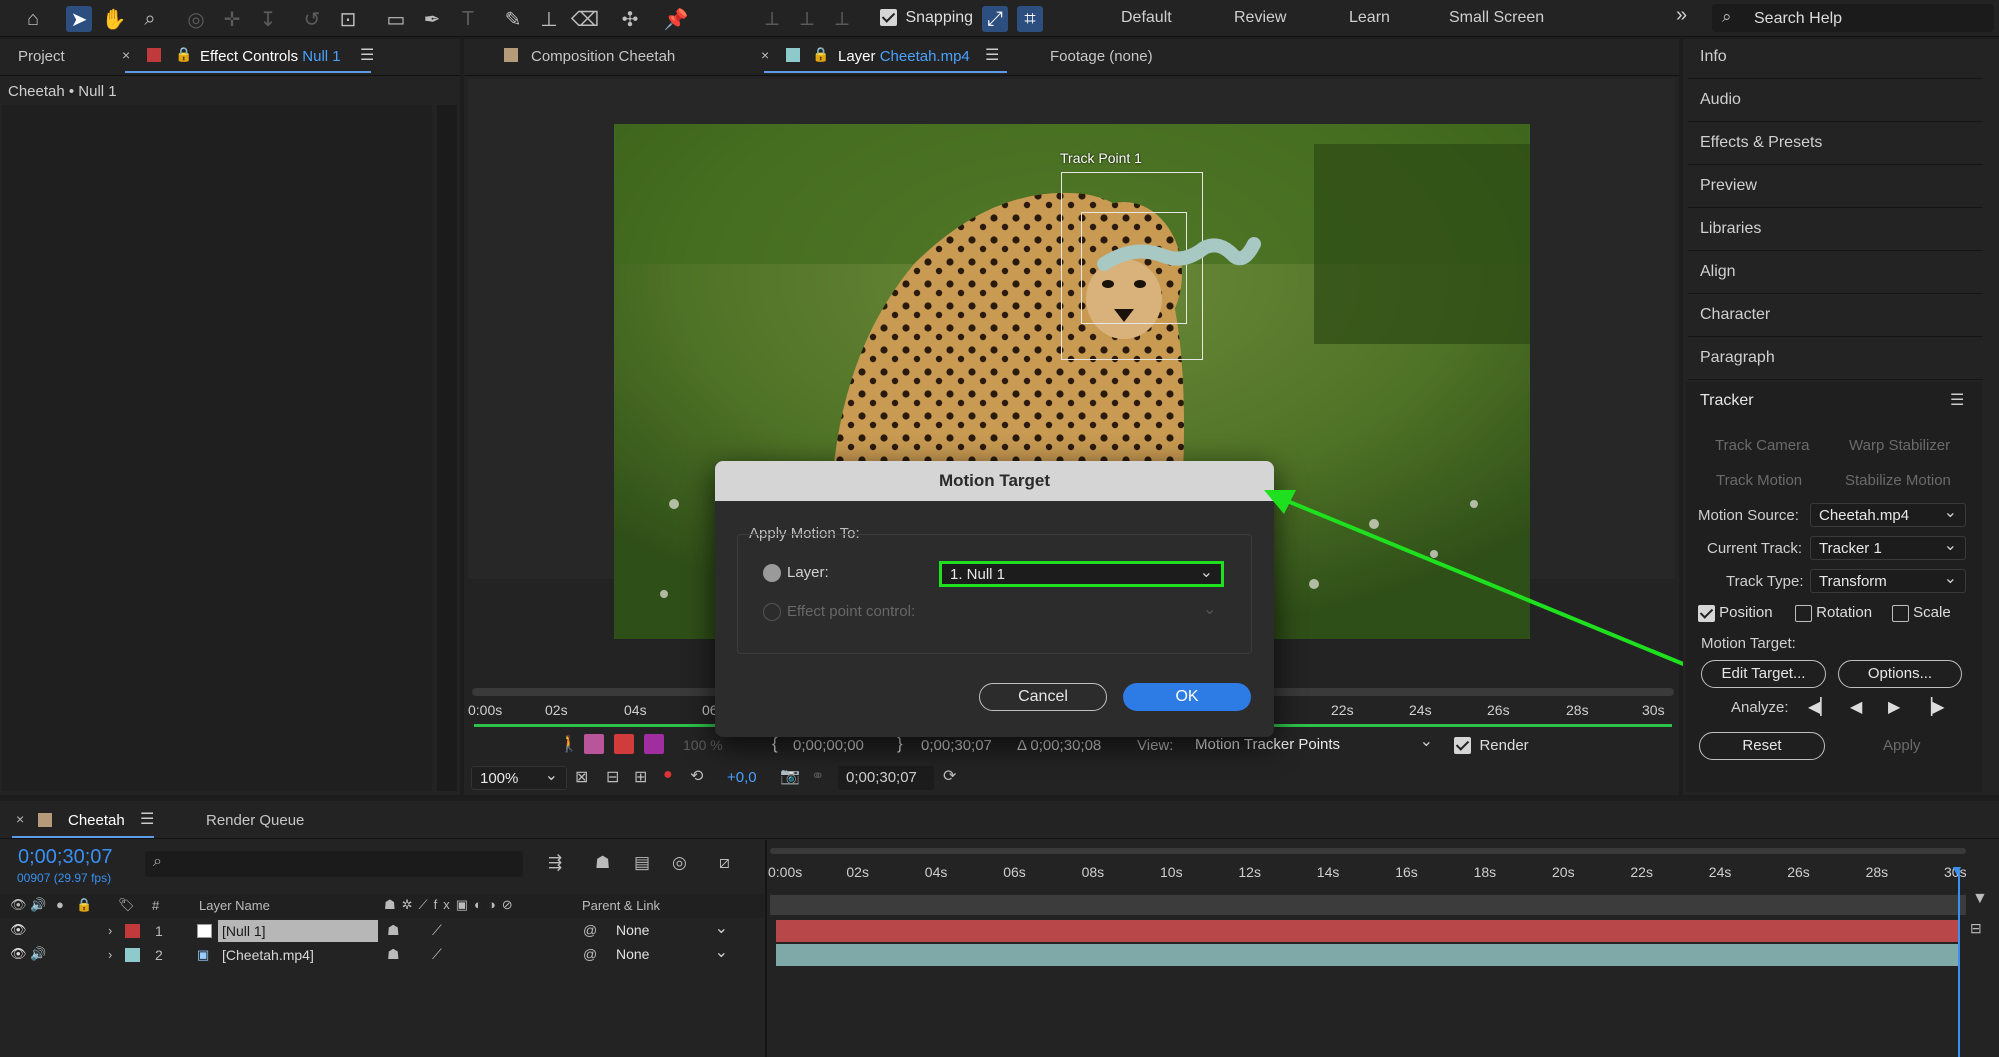 The image size is (1999, 1057). Describe the element at coordinates (270, 56) in the screenshot. I see `tab-effect-controls: Effect Controls Null 1` at that location.